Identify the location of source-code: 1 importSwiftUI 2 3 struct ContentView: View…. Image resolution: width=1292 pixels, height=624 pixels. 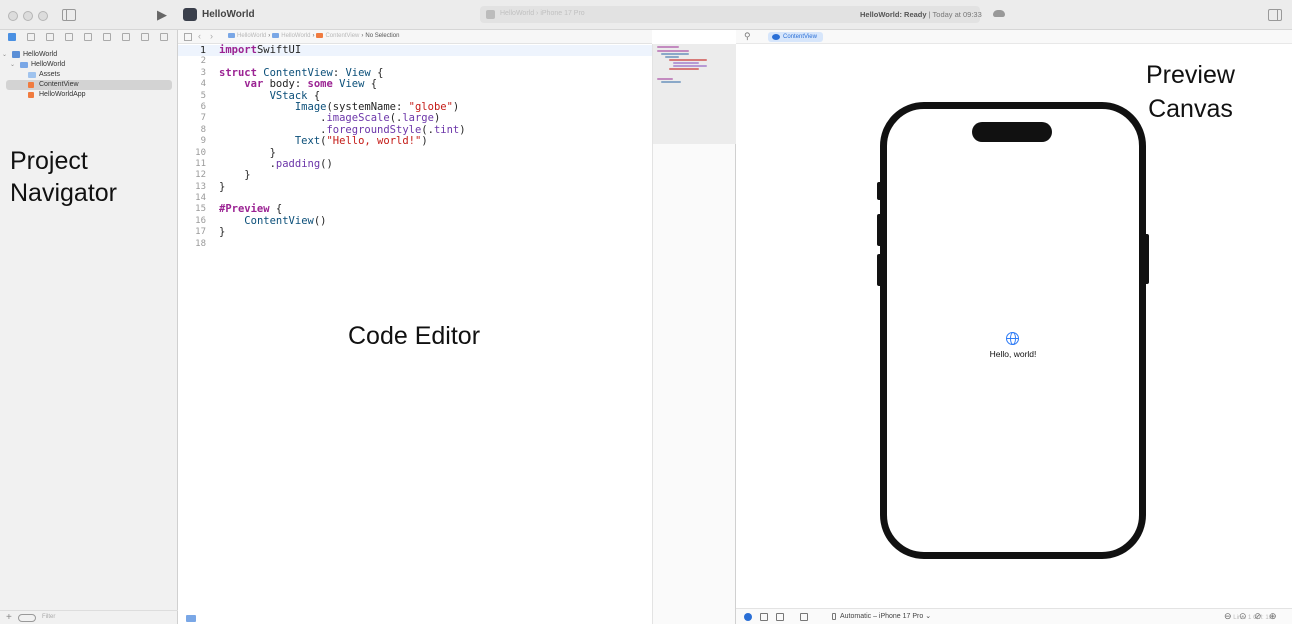
(415, 147).